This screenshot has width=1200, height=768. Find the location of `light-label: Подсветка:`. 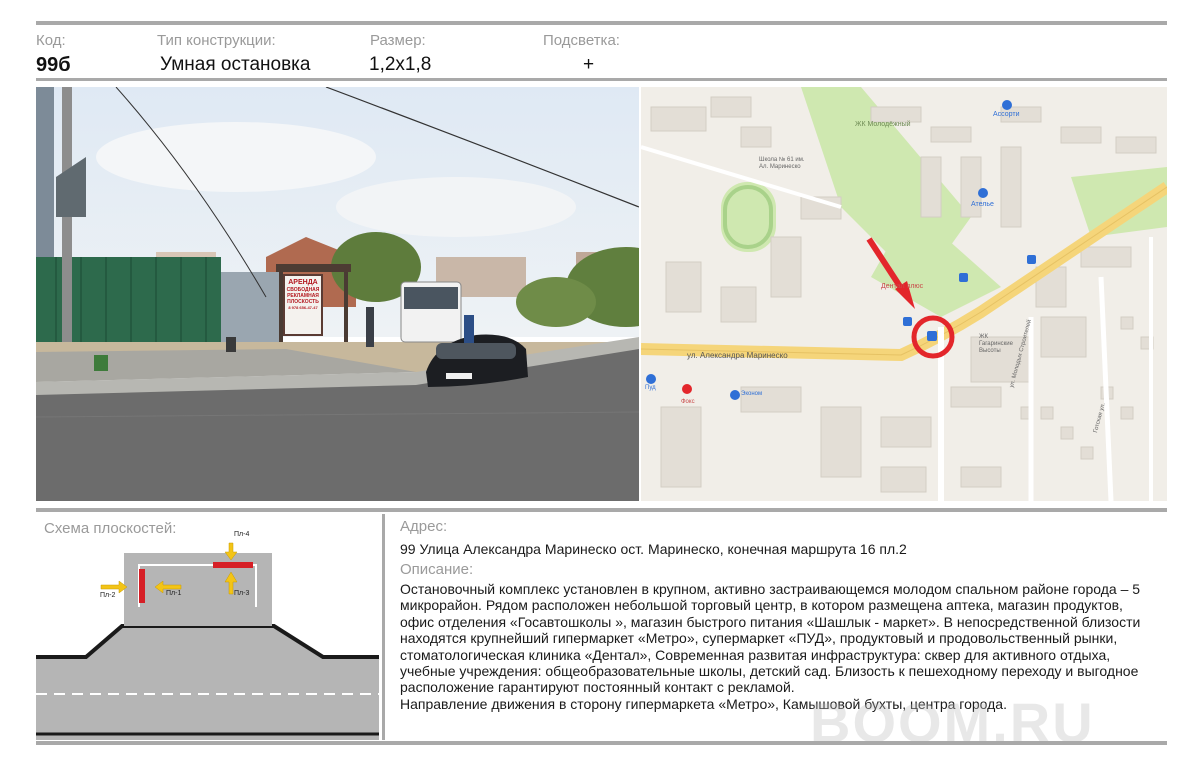

light-label: Подсветка: is located at coordinates (581, 40).